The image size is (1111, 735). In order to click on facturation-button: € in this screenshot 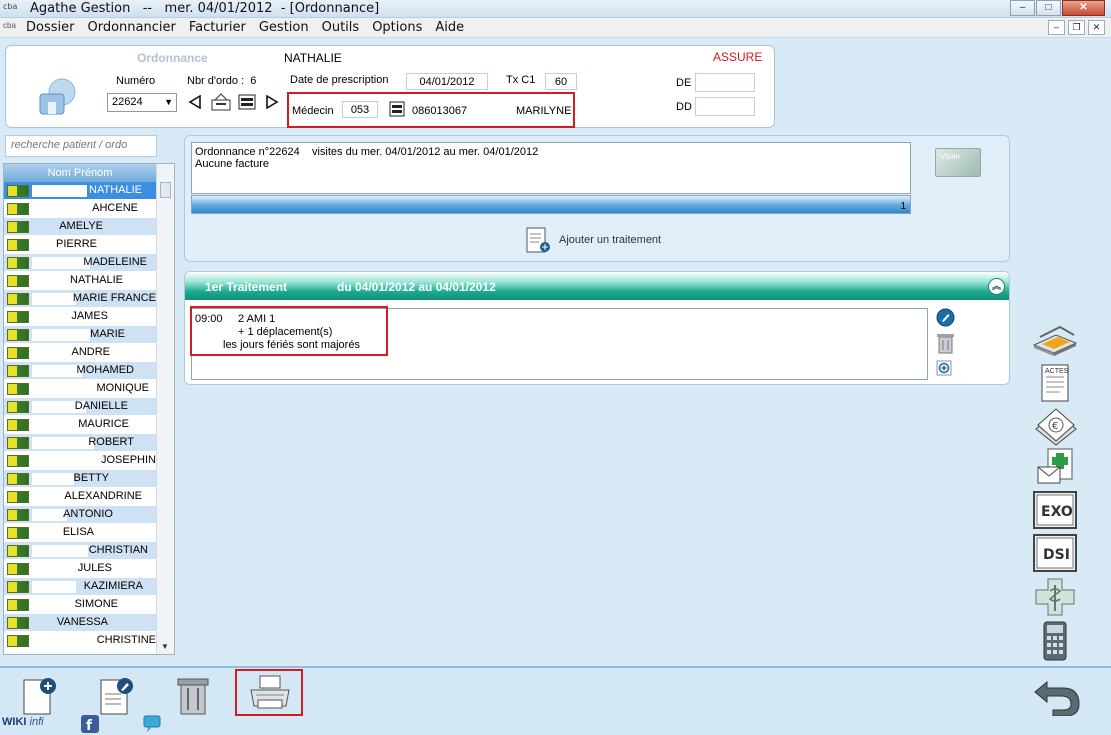, I will do `click(1055, 425)`.